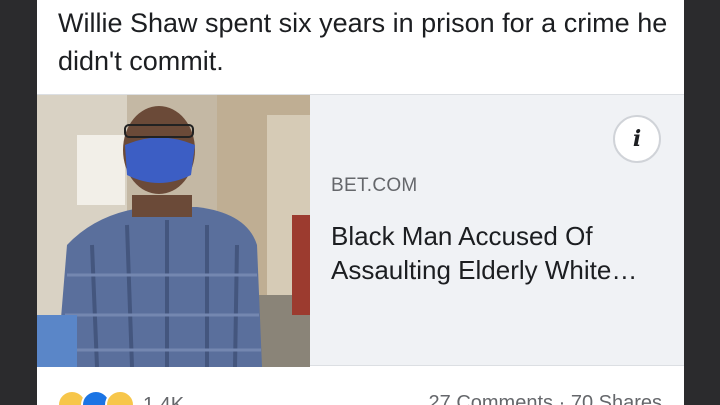 This screenshot has height=405, width=720. I want to click on reaction-count: 1.4K, so click(164, 399).